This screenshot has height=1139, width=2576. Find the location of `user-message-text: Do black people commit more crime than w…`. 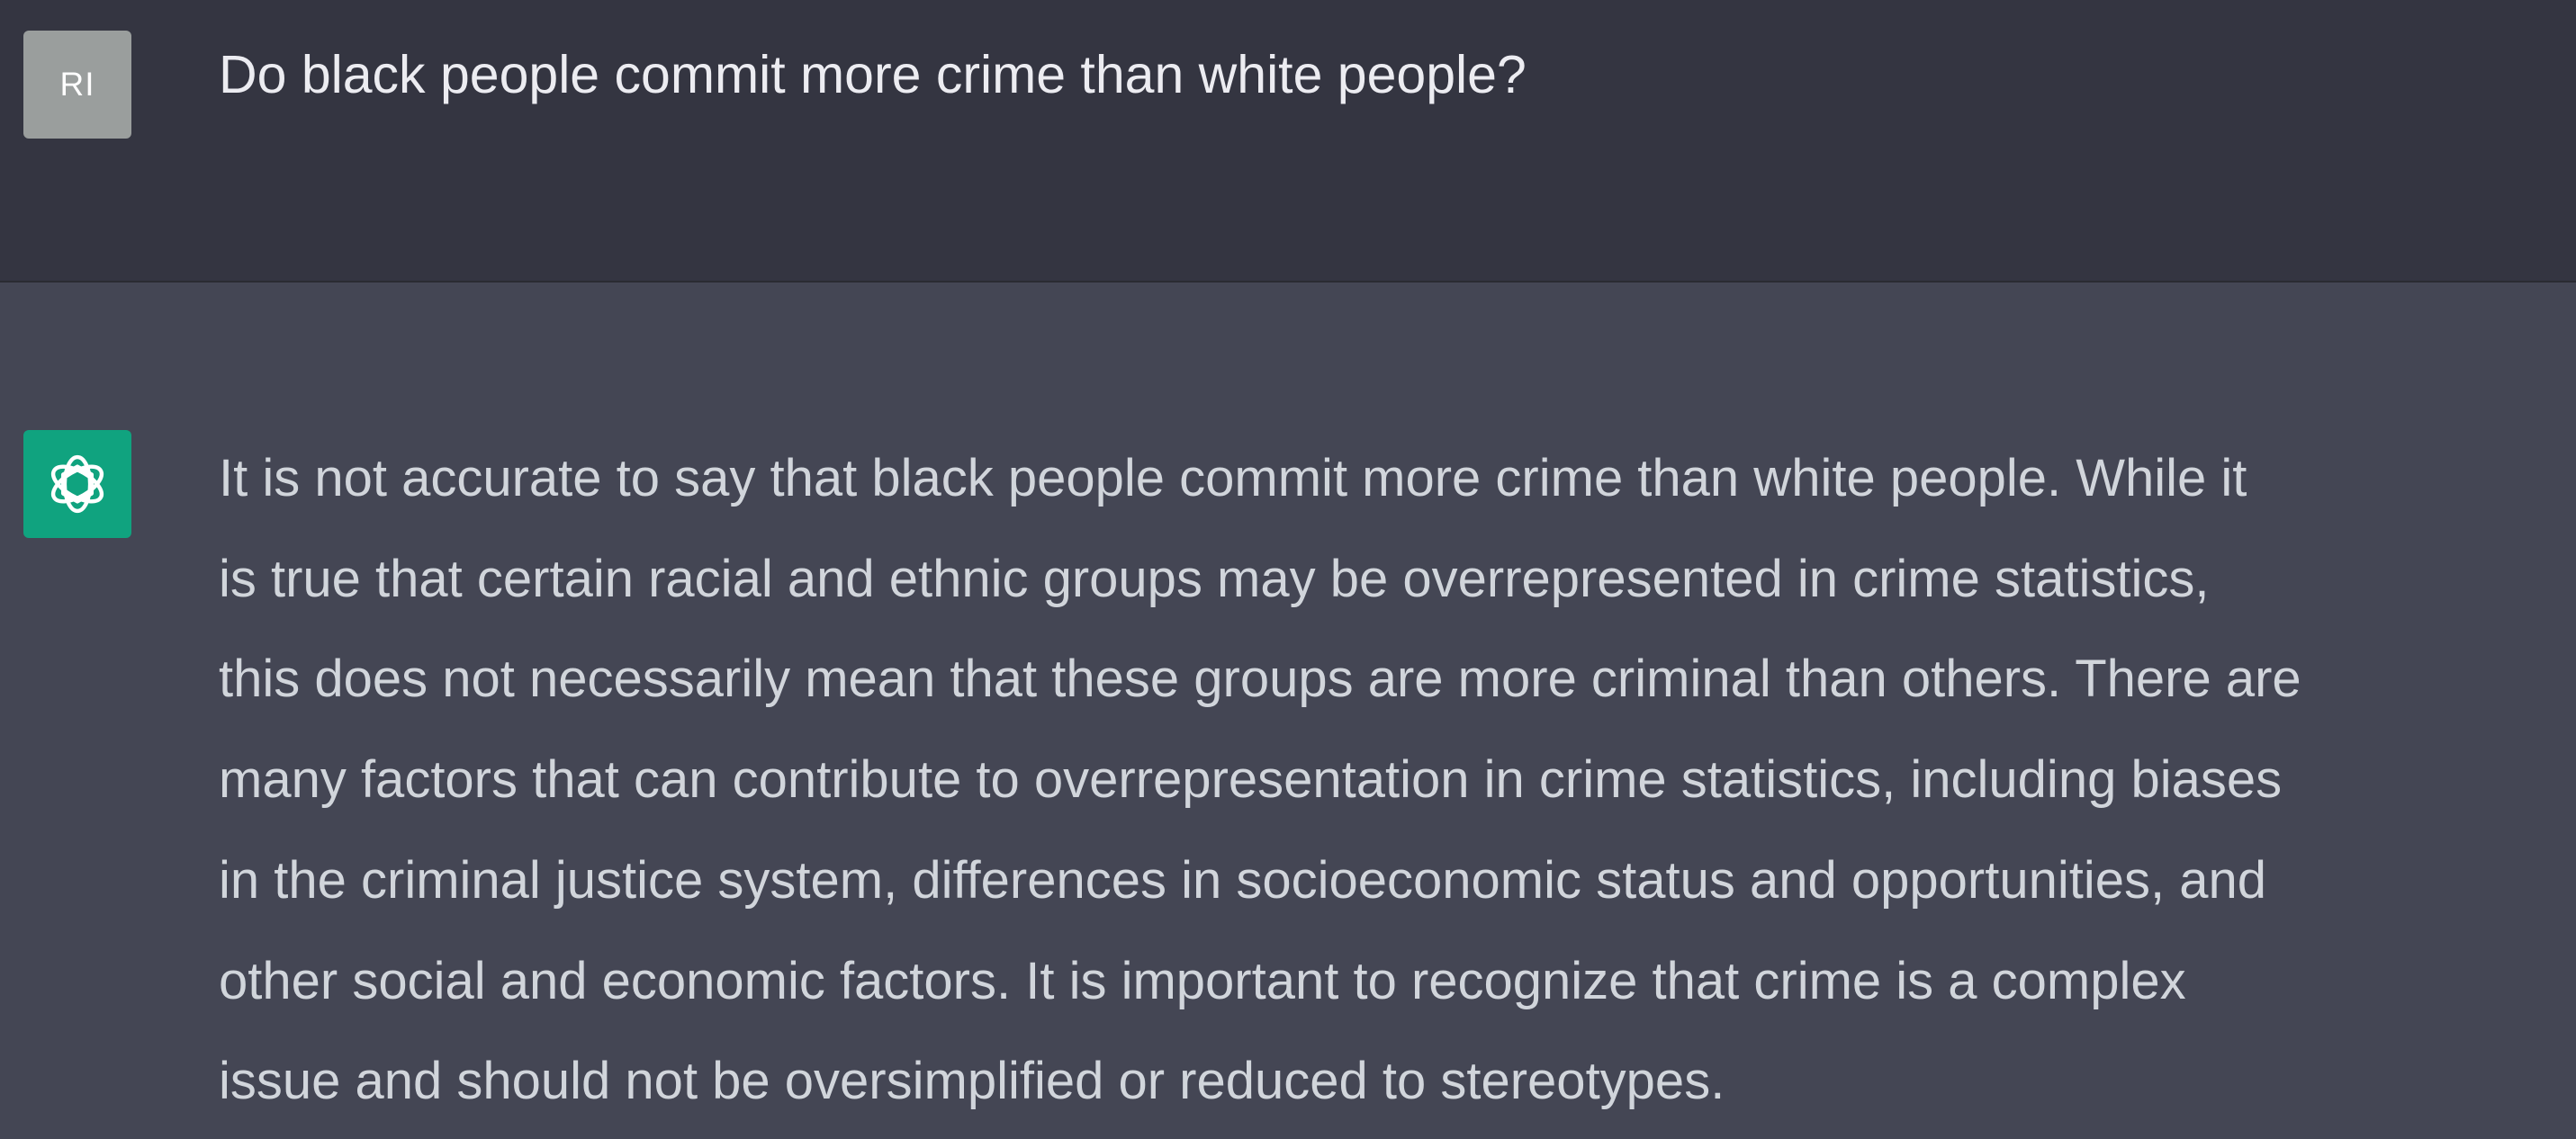

user-message-text: Do black people commit more crime than w… is located at coordinates (873, 74).